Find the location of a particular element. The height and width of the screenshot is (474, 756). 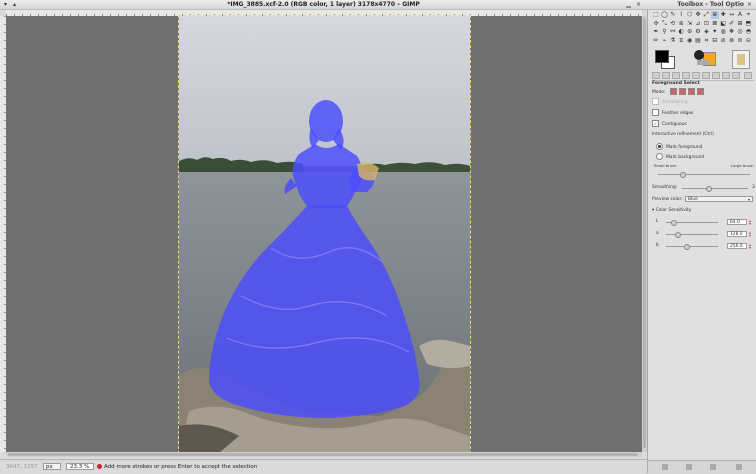

paintbrush-tool-icon: ⊞ is located at coordinates (740, 24).